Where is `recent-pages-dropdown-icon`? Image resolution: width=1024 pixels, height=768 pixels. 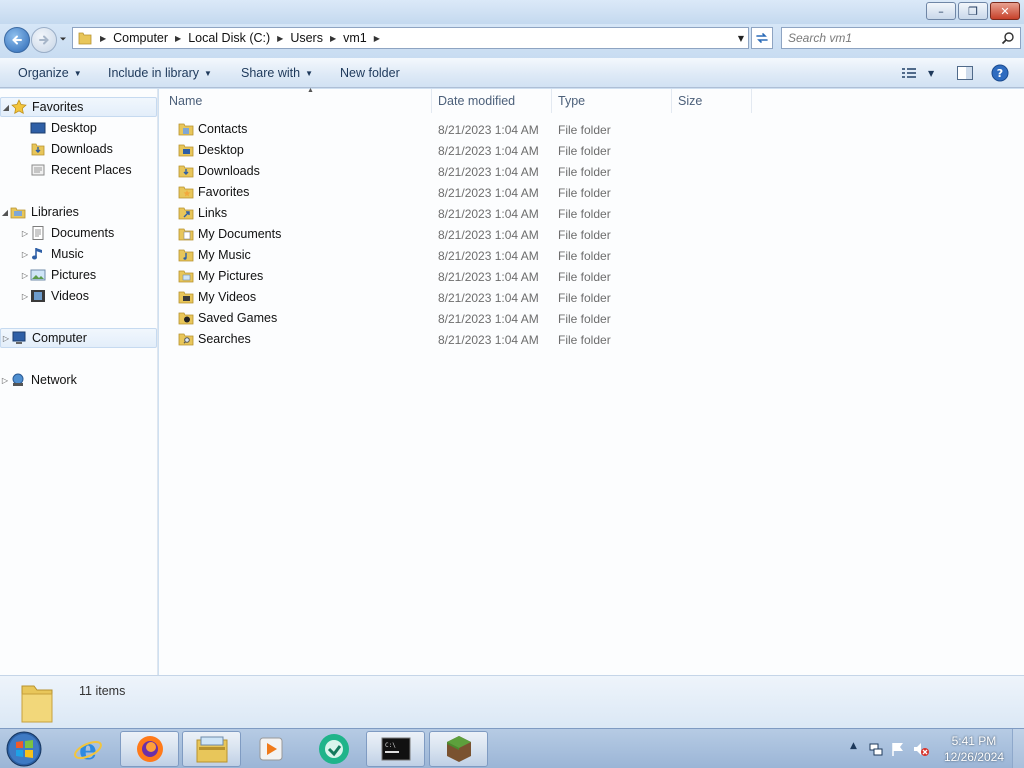
recent-pages-dropdown-icon is located at coordinates (63, 39).